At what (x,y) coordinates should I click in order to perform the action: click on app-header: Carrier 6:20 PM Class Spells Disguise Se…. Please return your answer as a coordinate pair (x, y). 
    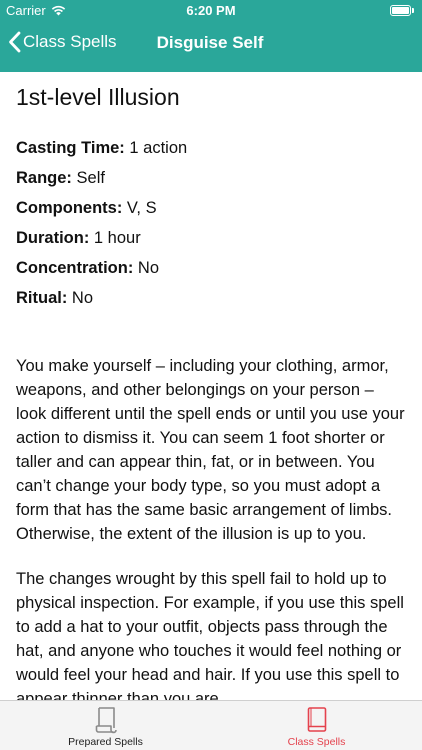
    Looking at the image, I should click on (211, 36).